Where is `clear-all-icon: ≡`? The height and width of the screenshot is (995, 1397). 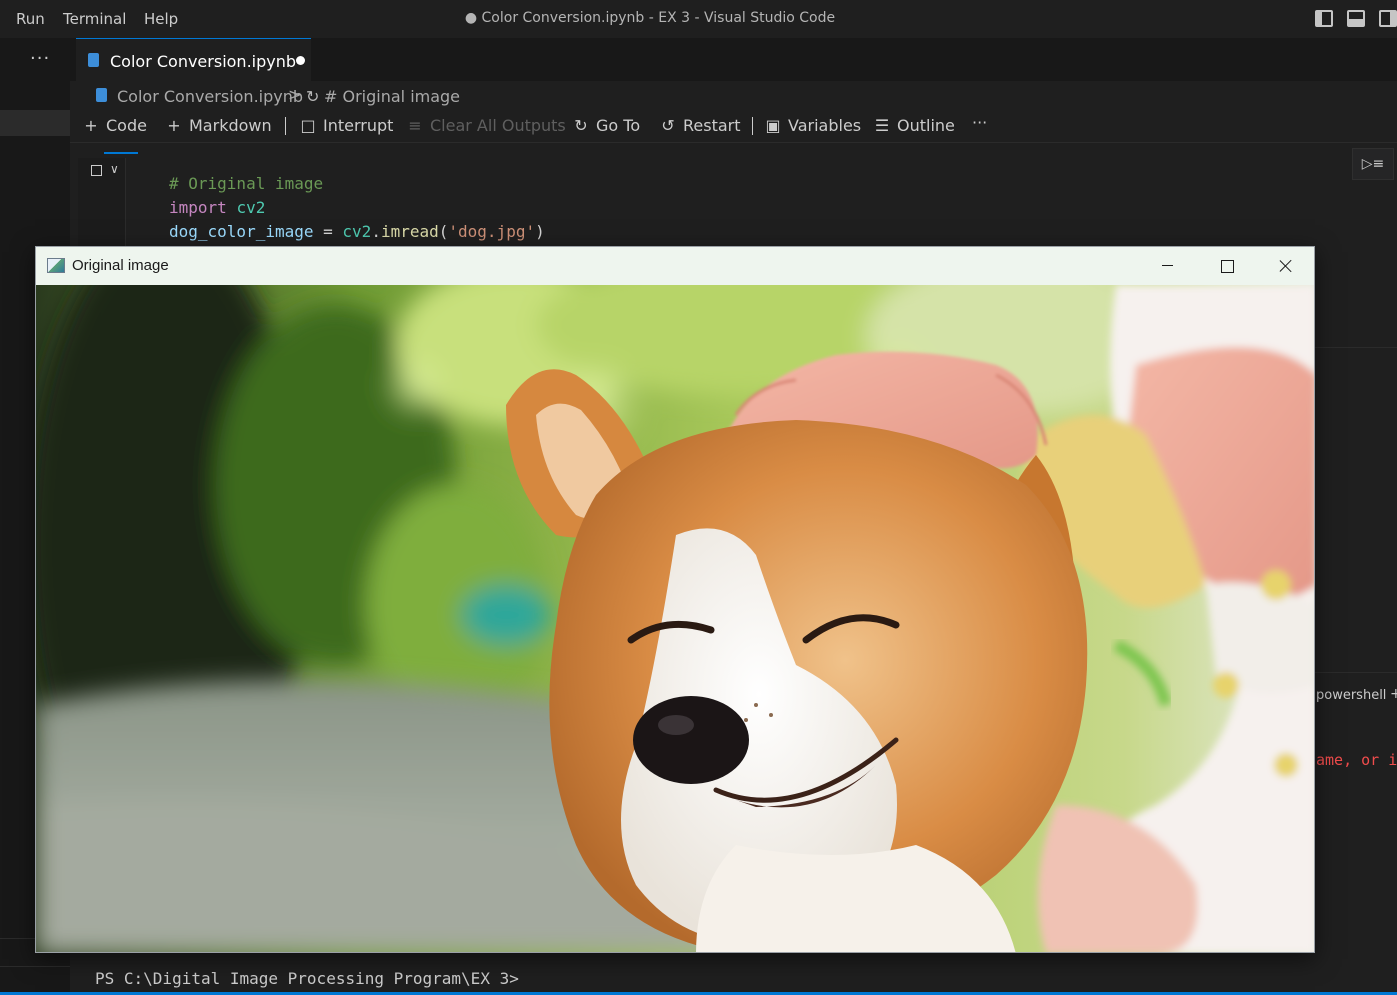
clear-all-icon: ≡ is located at coordinates (415, 125).